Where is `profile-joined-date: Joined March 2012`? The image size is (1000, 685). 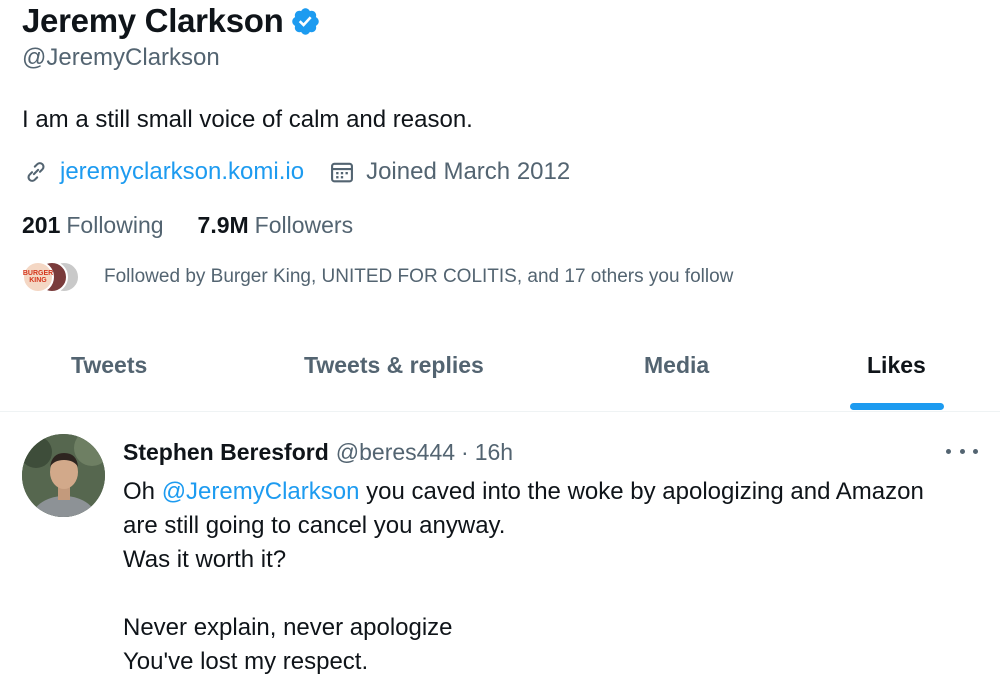 profile-joined-date: Joined March 2012 is located at coordinates (468, 171).